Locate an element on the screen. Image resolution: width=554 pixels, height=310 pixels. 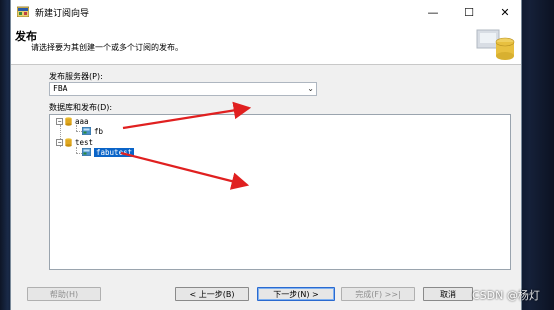
help-button: 帮助(H) is located at coordinates (64, 294).